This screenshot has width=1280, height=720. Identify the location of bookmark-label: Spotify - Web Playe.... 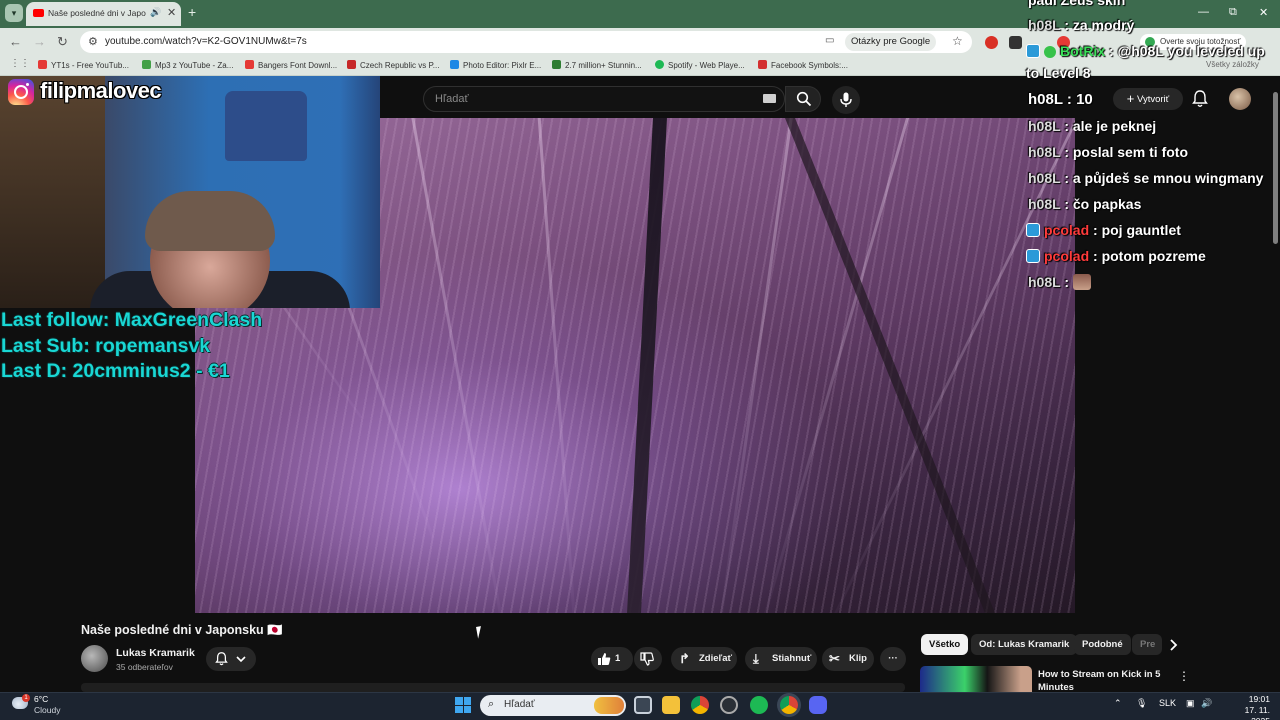
(706, 65).